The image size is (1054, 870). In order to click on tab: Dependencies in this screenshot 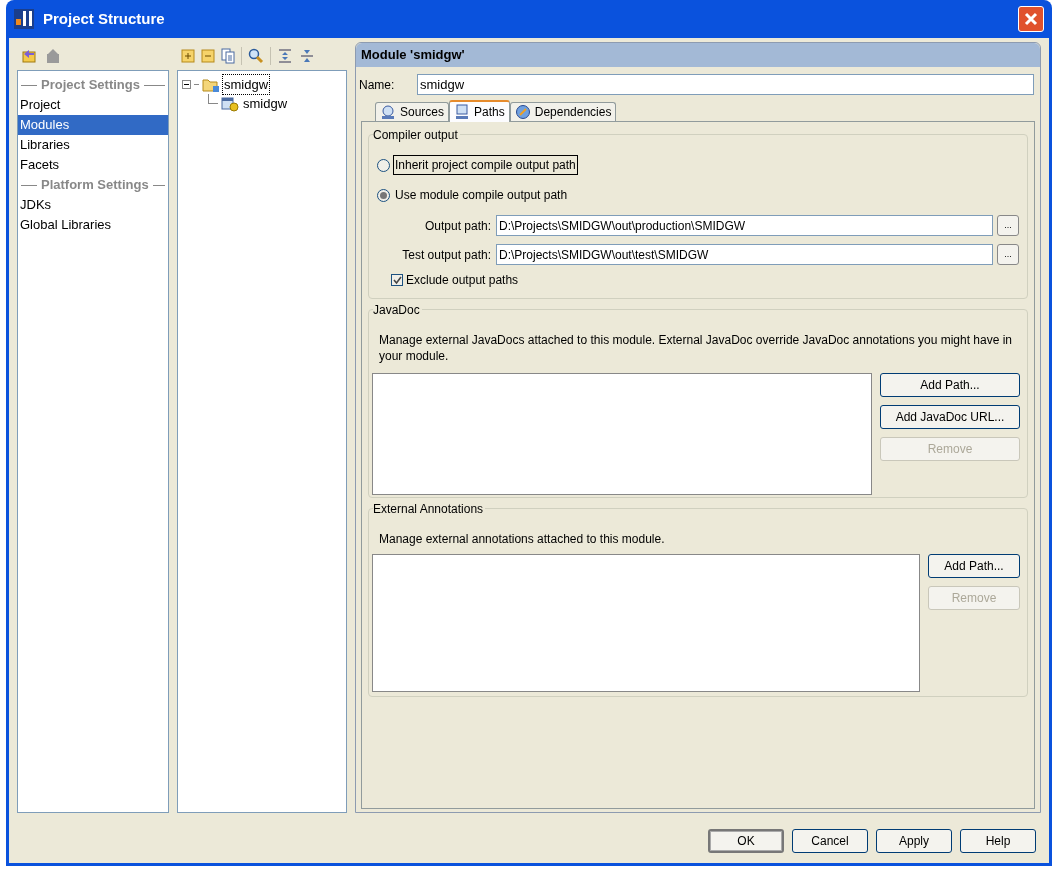, I will do `click(563, 111)`.